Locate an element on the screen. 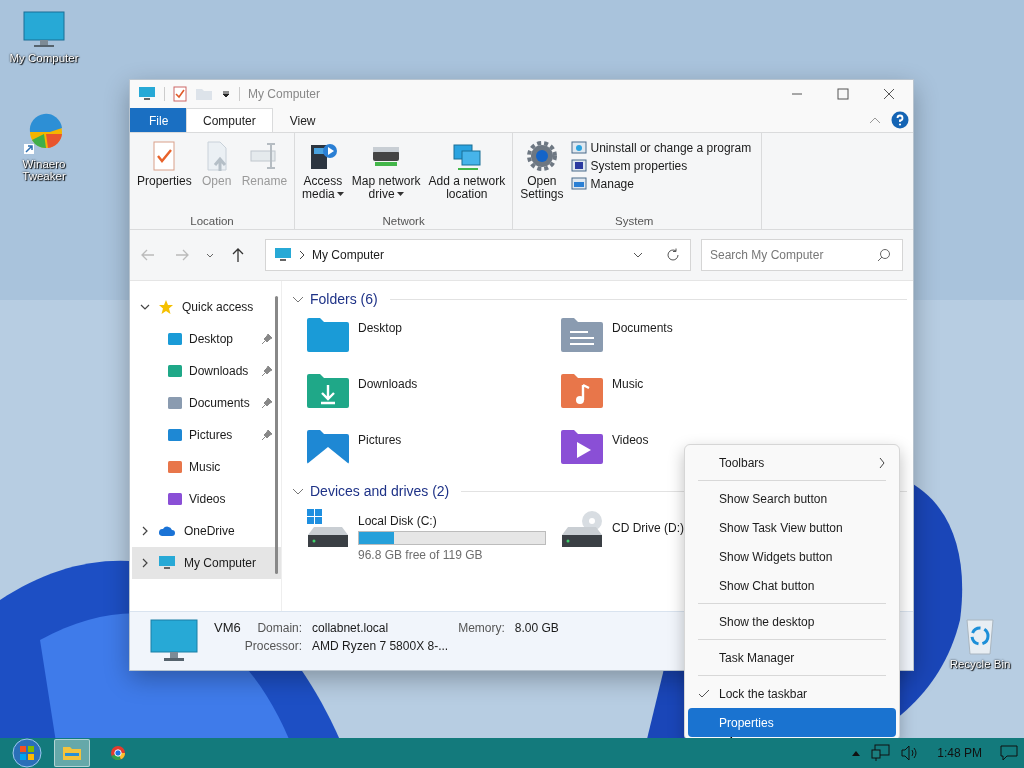  detail-label: Domain: is located at coordinates (279, 628).